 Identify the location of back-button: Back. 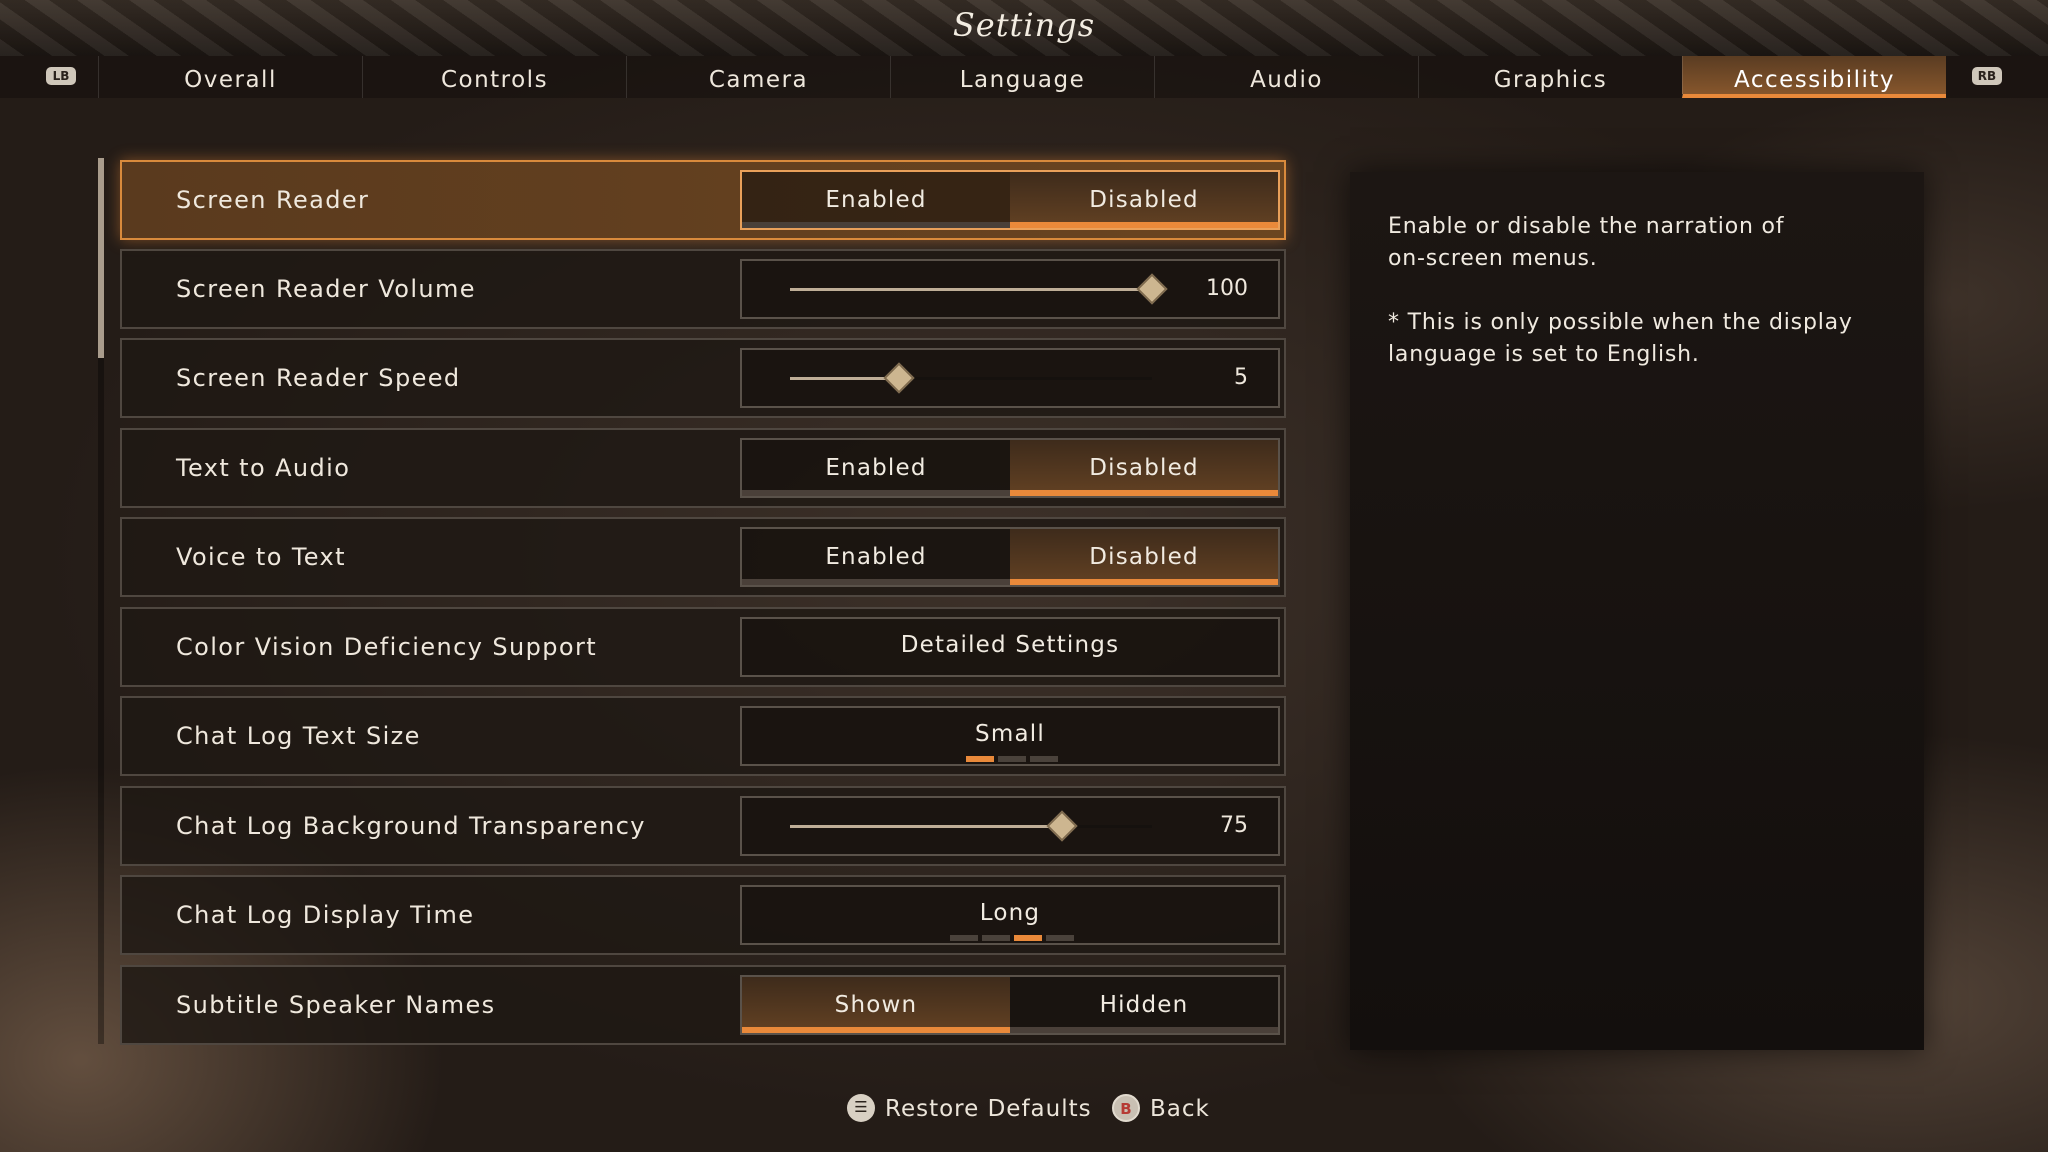
(1180, 1109).